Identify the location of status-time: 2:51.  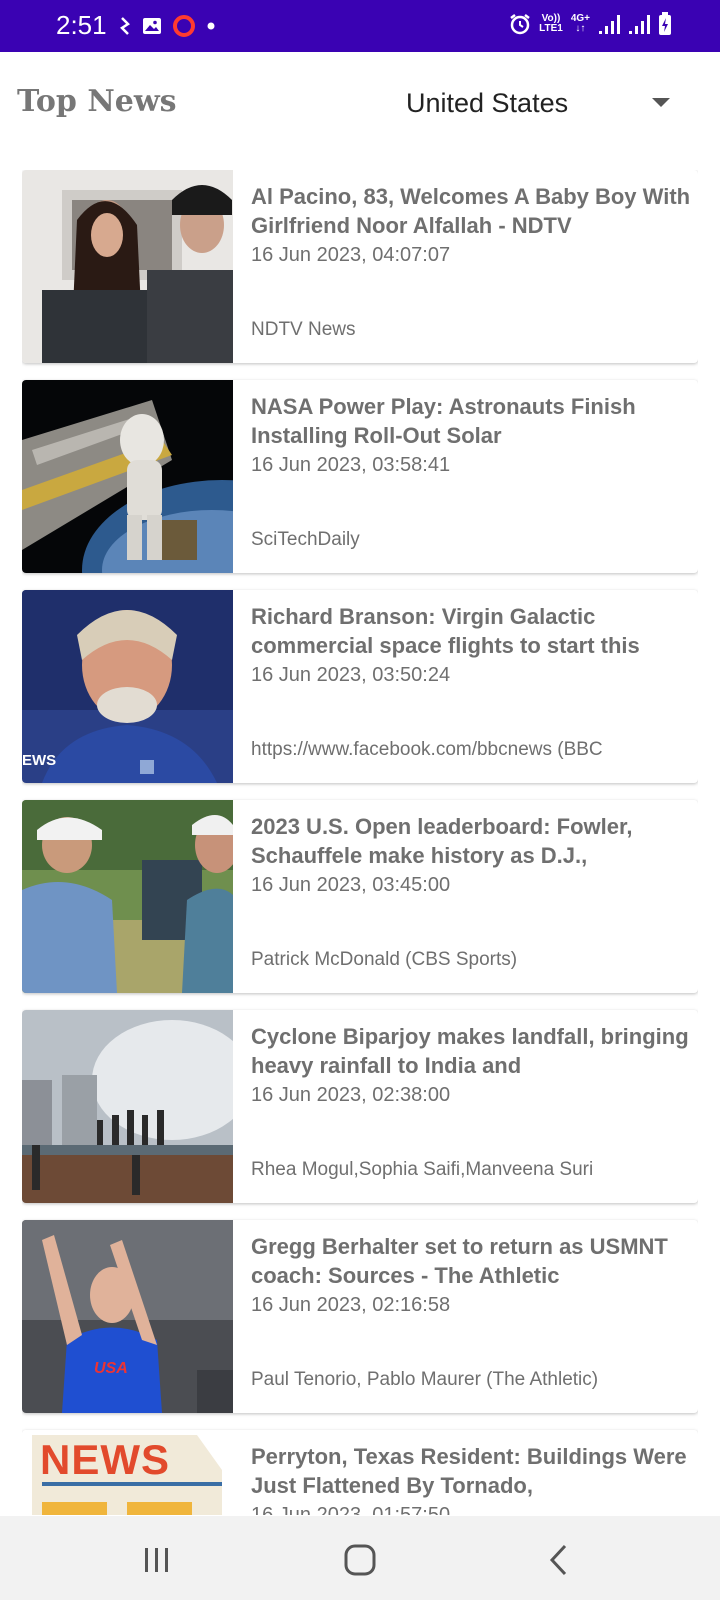
(81, 25).